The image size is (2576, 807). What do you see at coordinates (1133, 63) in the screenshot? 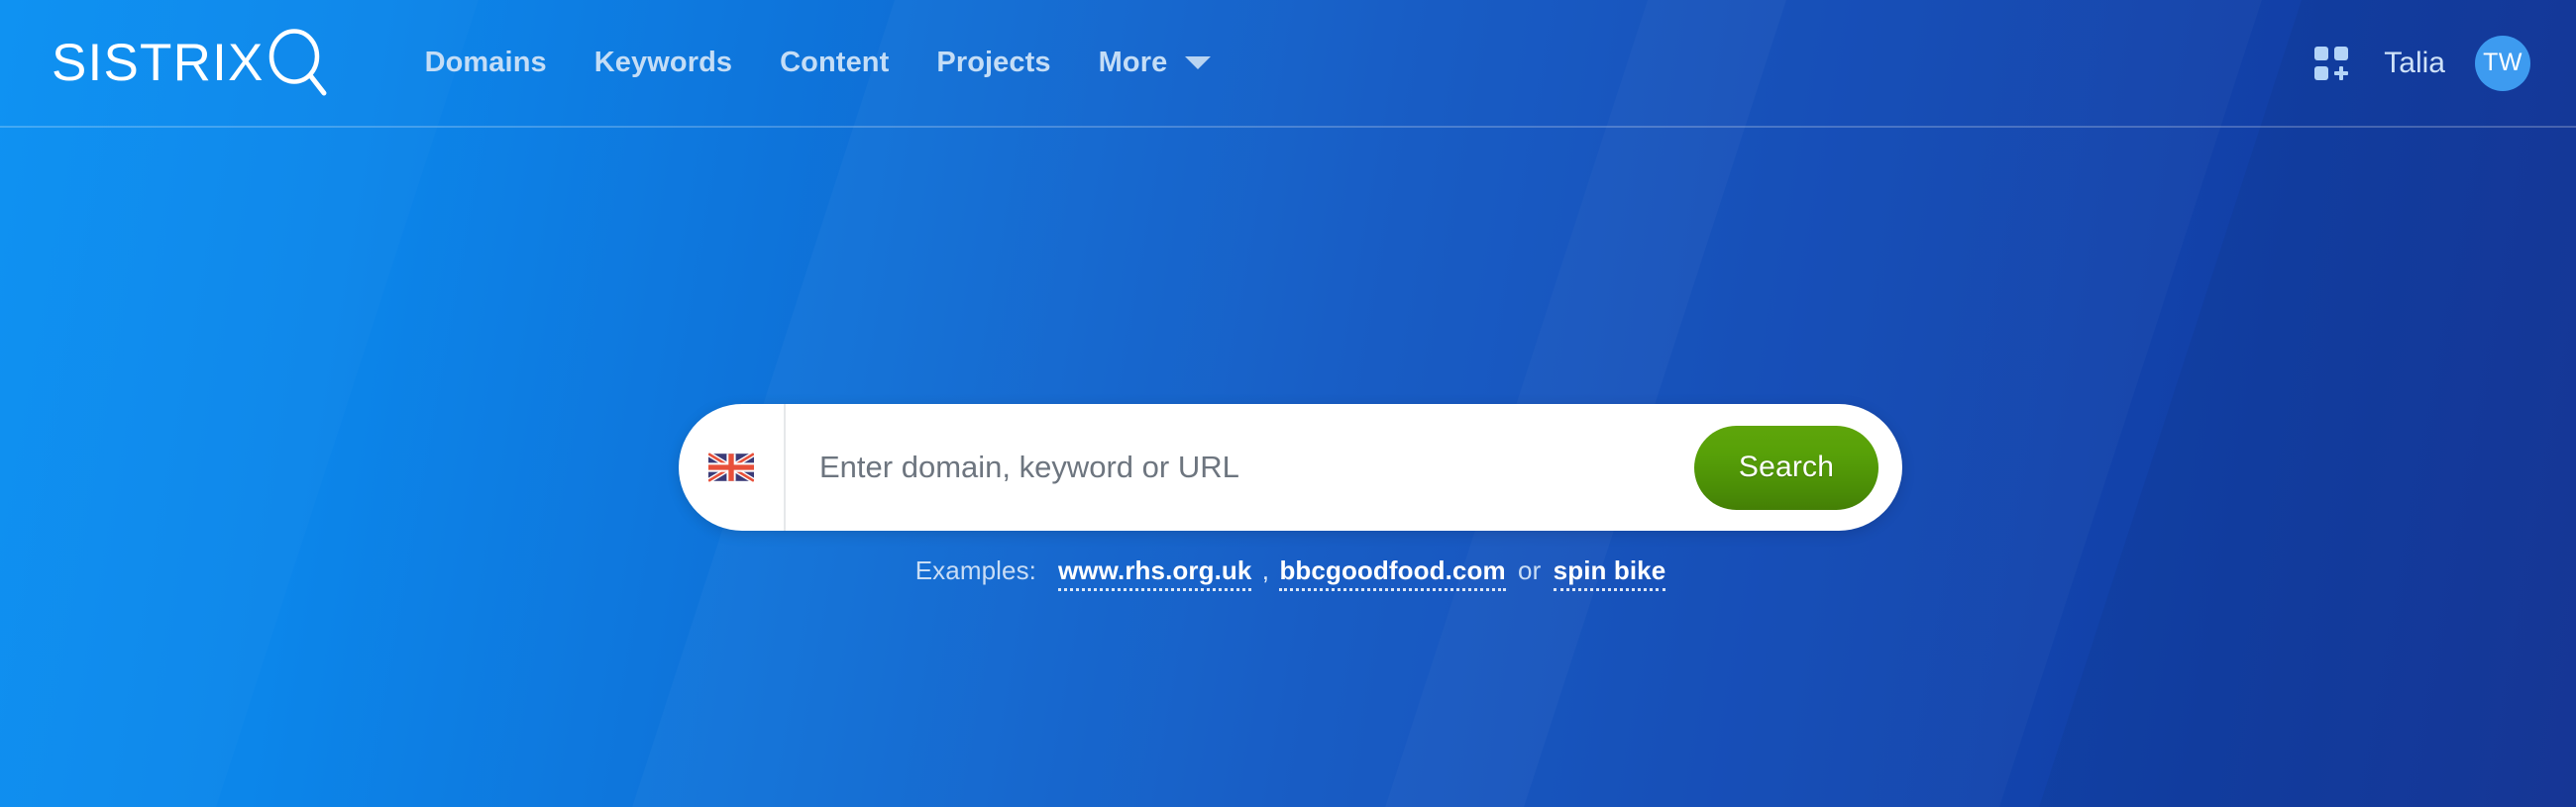
I see `nav-label: More` at bounding box center [1133, 63].